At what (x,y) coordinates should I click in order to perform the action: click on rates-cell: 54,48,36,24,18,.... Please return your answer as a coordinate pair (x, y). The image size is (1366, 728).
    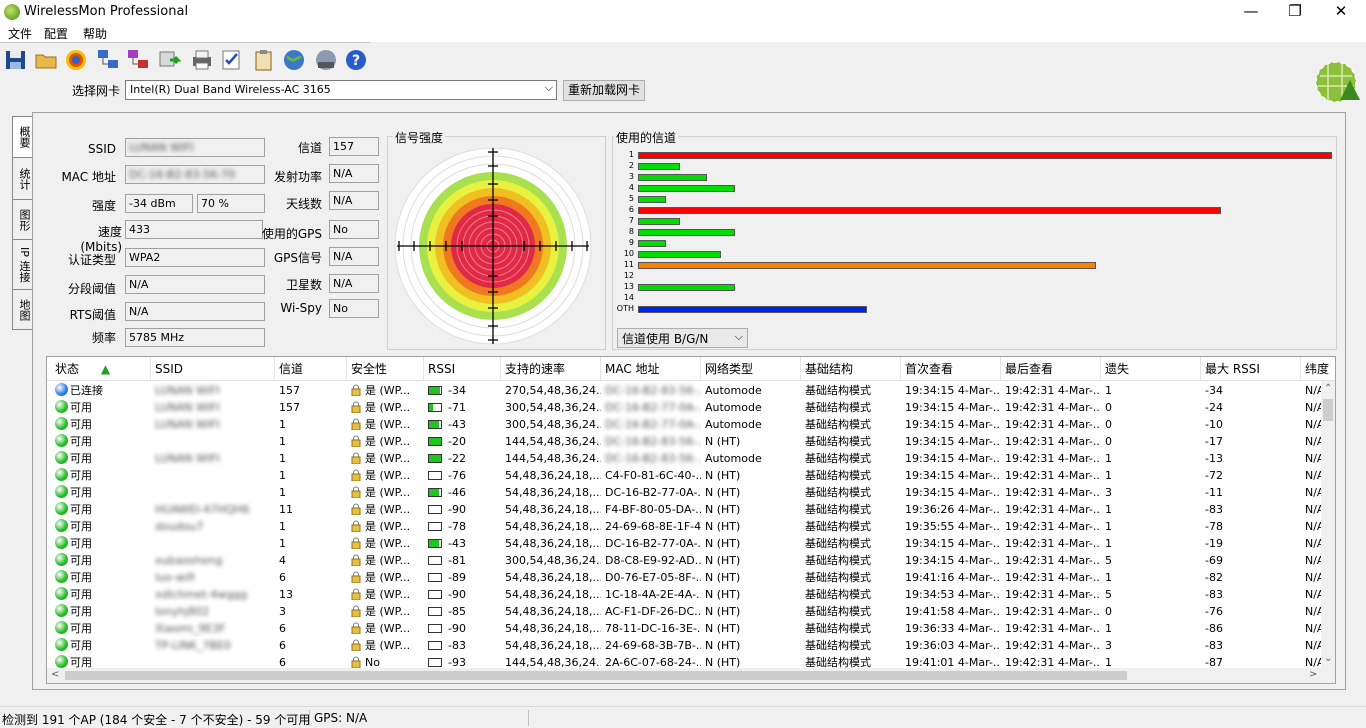
    Looking at the image, I should click on (551, 611).